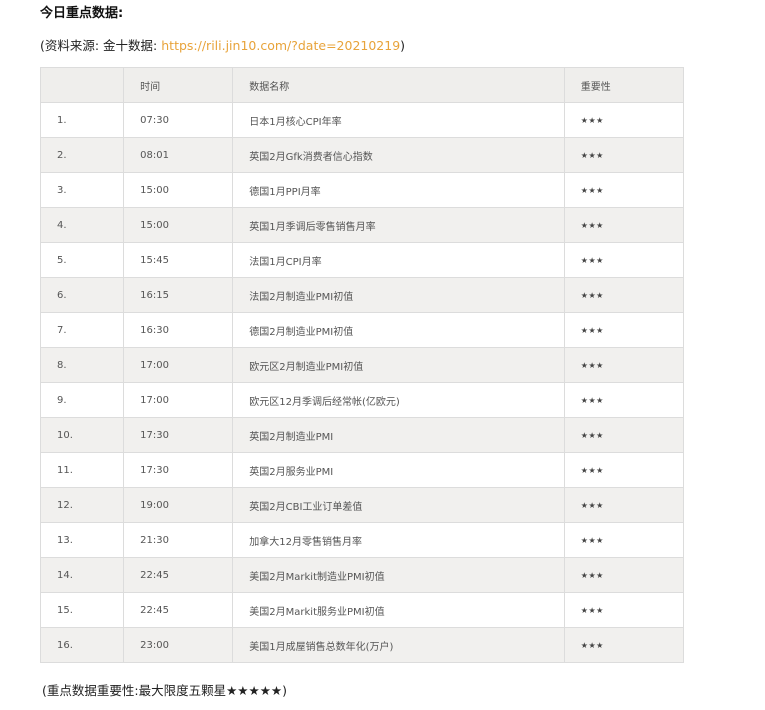 This screenshot has width=765, height=710. What do you see at coordinates (82, 295) in the screenshot?
I see `row-number: 6.` at bounding box center [82, 295].